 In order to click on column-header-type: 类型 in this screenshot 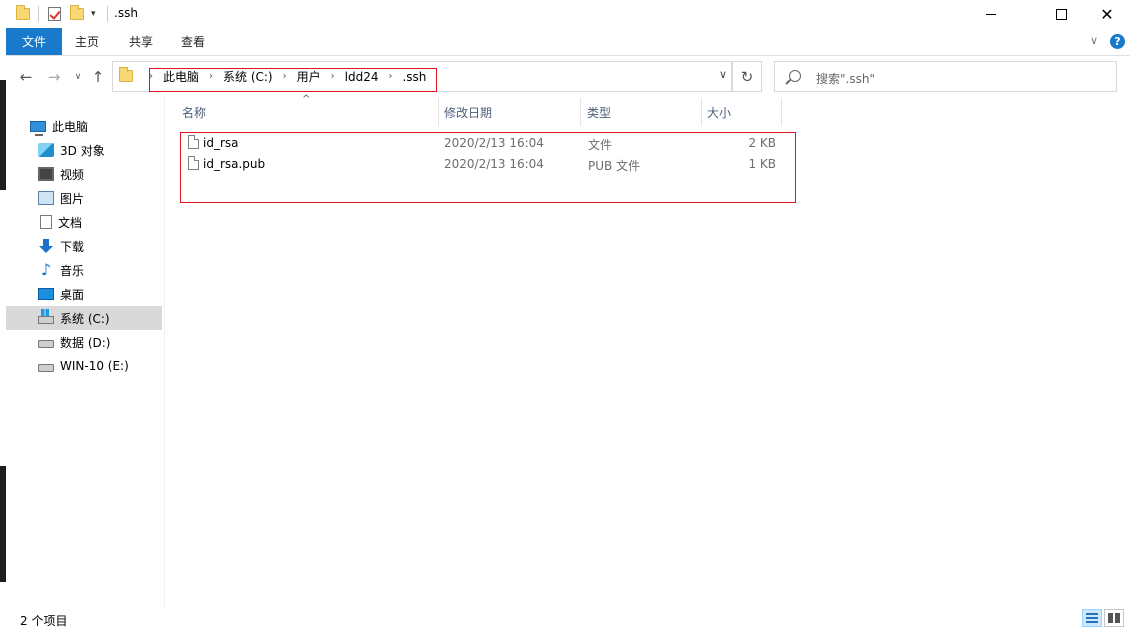, I will do `click(599, 112)`.